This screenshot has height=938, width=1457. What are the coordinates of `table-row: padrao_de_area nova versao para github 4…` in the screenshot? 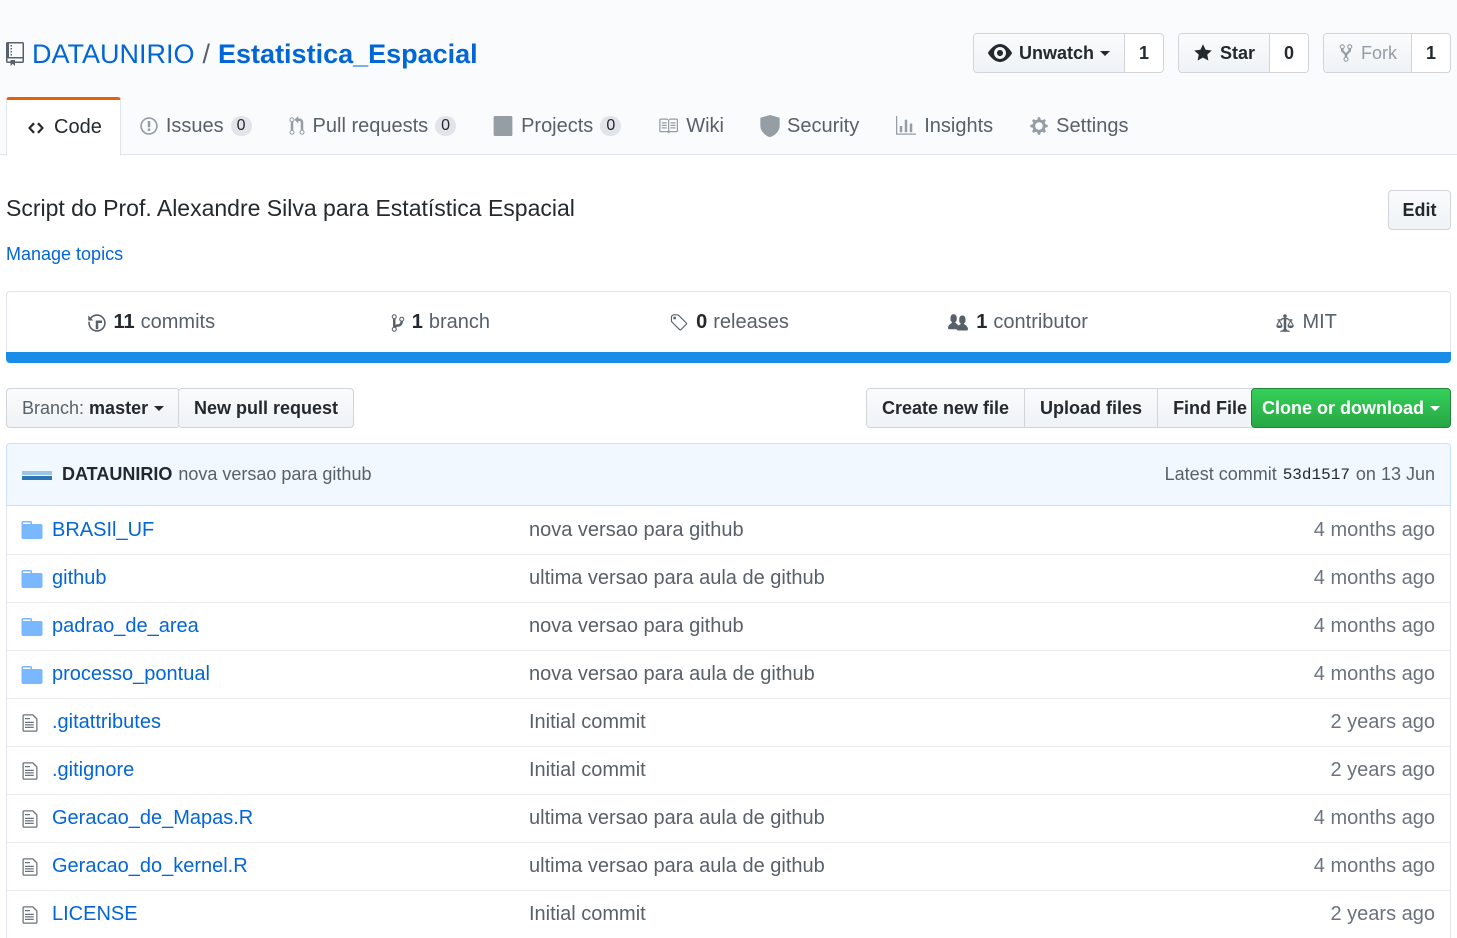 It's located at (728, 626).